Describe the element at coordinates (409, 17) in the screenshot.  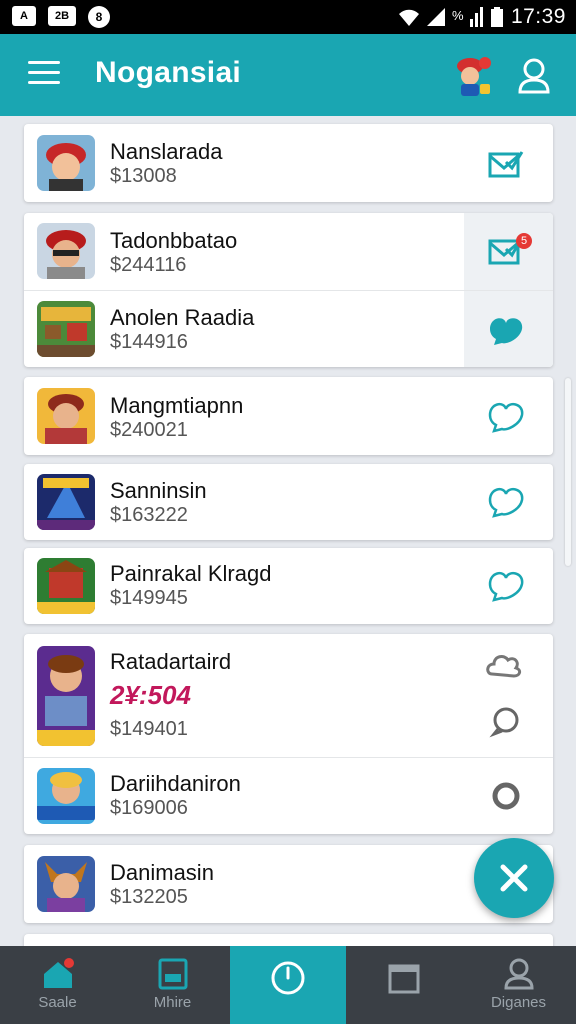
I see `wifi-icon` at that location.